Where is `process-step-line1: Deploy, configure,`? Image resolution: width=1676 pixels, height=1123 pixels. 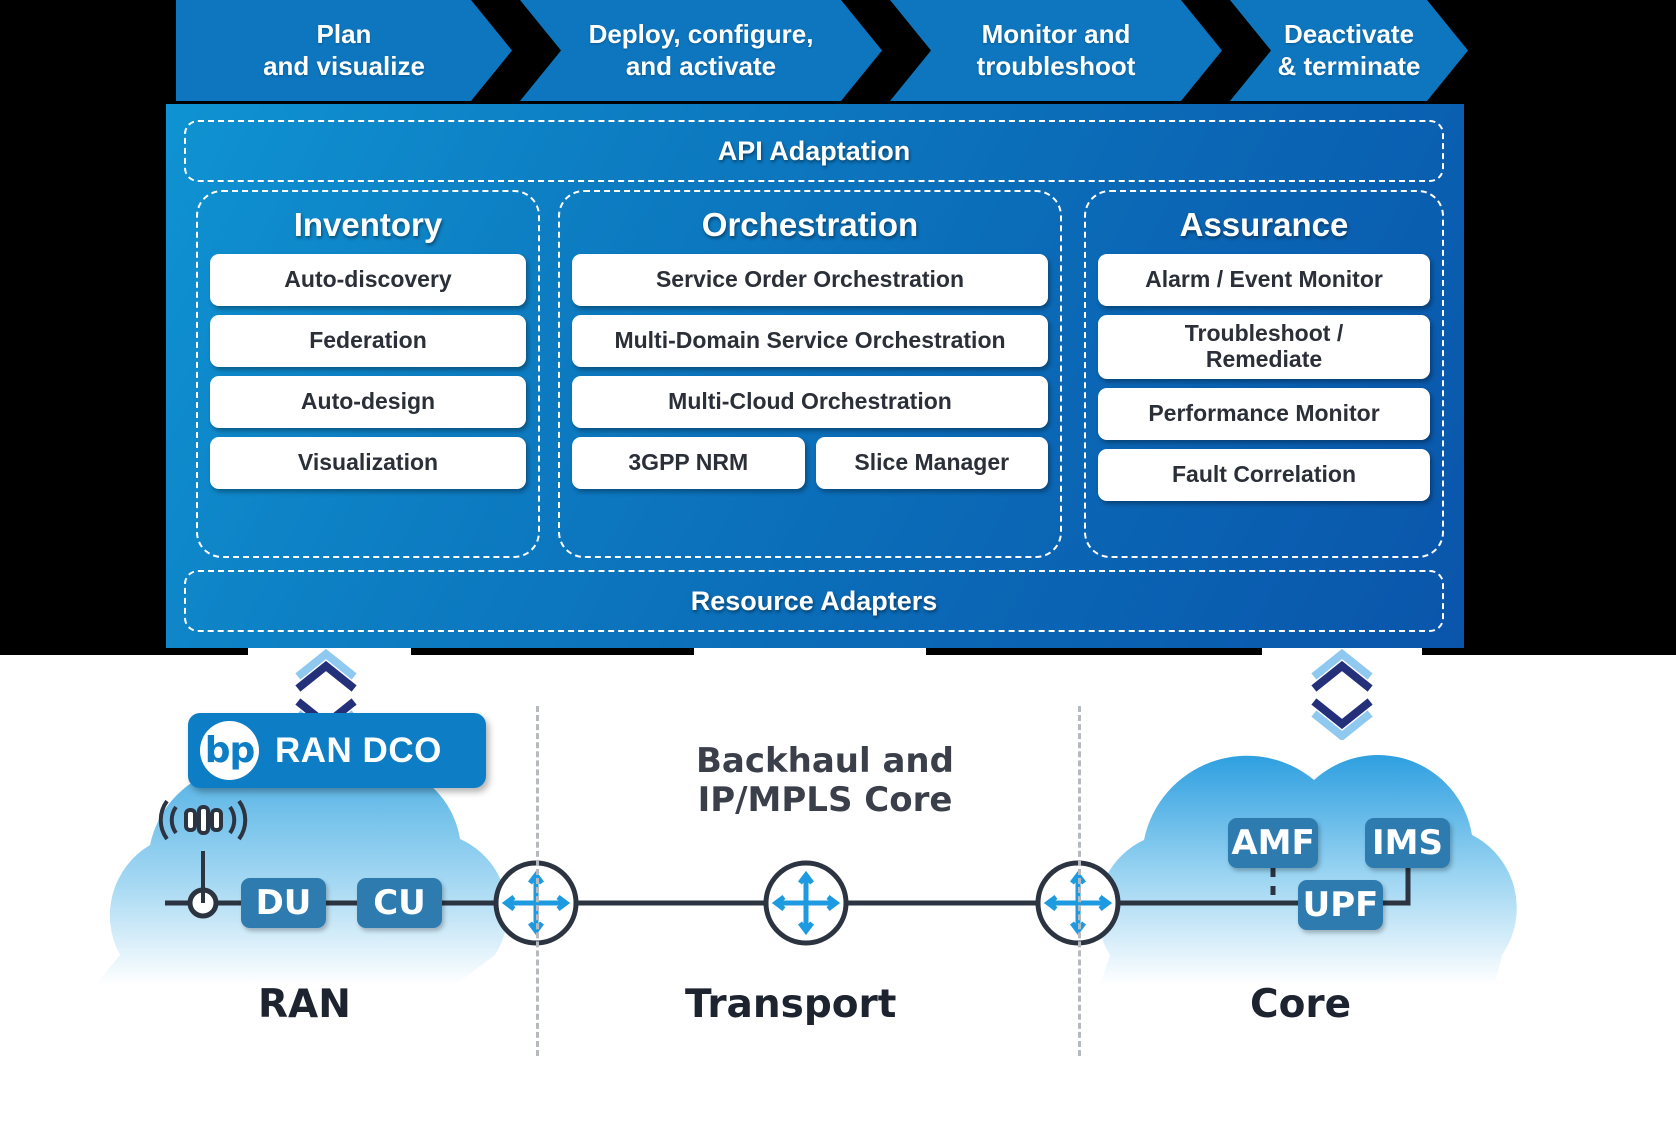
process-step-line1: Deploy, configure, is located at coordinates (701, 33).